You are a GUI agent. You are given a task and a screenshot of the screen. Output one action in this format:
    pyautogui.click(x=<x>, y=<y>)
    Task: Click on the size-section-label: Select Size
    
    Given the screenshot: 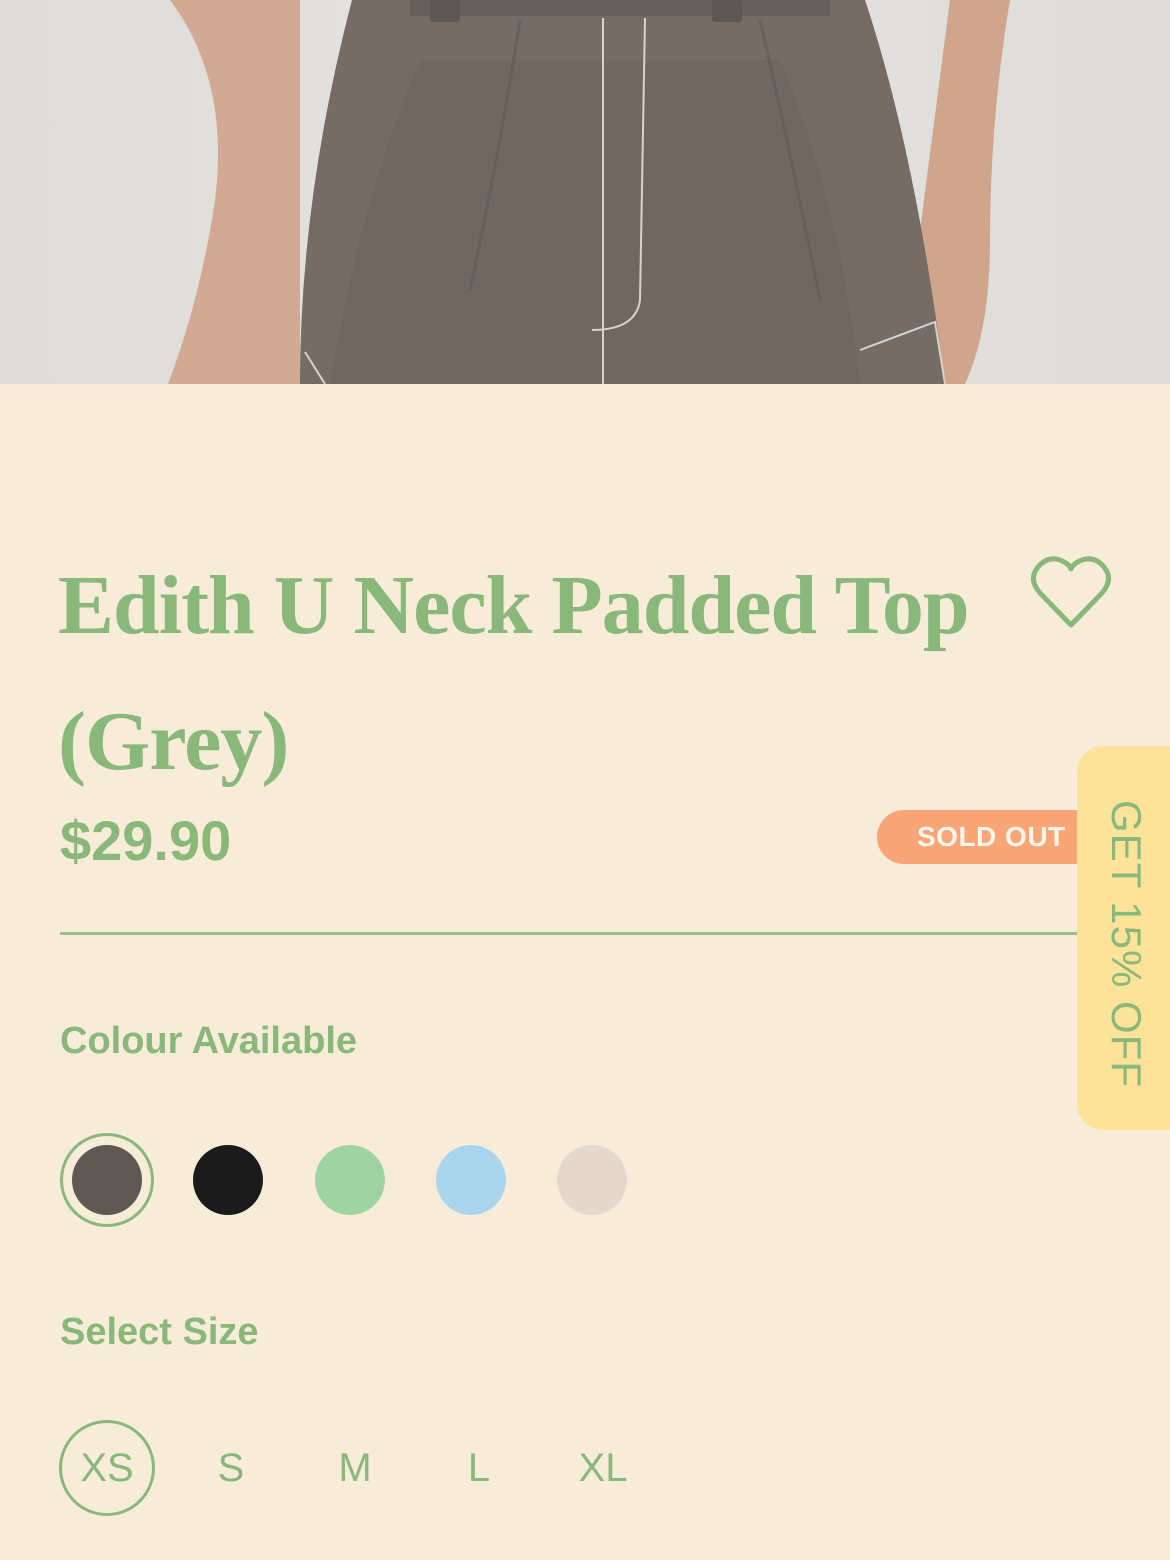 What is the action you would take?
    pyautogui.click(x=159, y=1332)
    